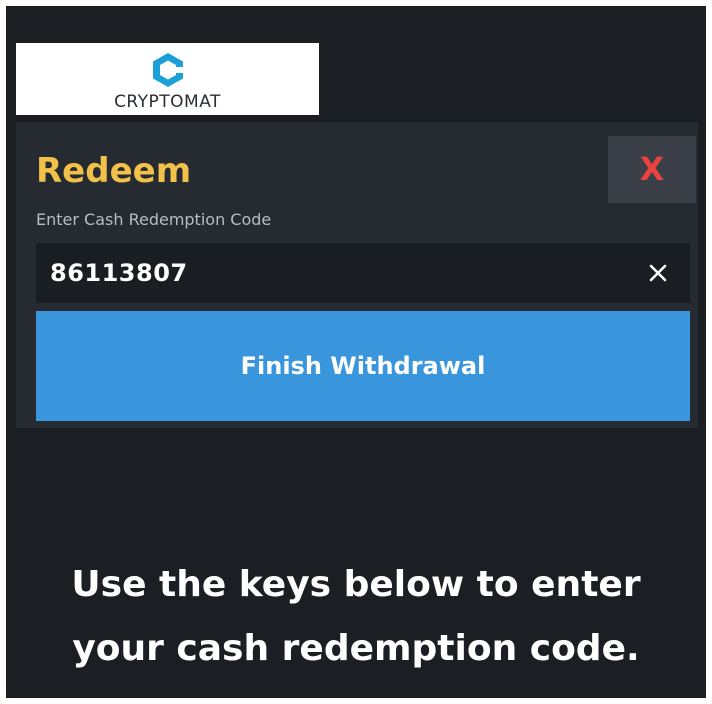  What do you see at coordinates (167, 102) in the screenshot?
I see `brand-name: CRYPTOMAT` at bounding box center [167, 102].